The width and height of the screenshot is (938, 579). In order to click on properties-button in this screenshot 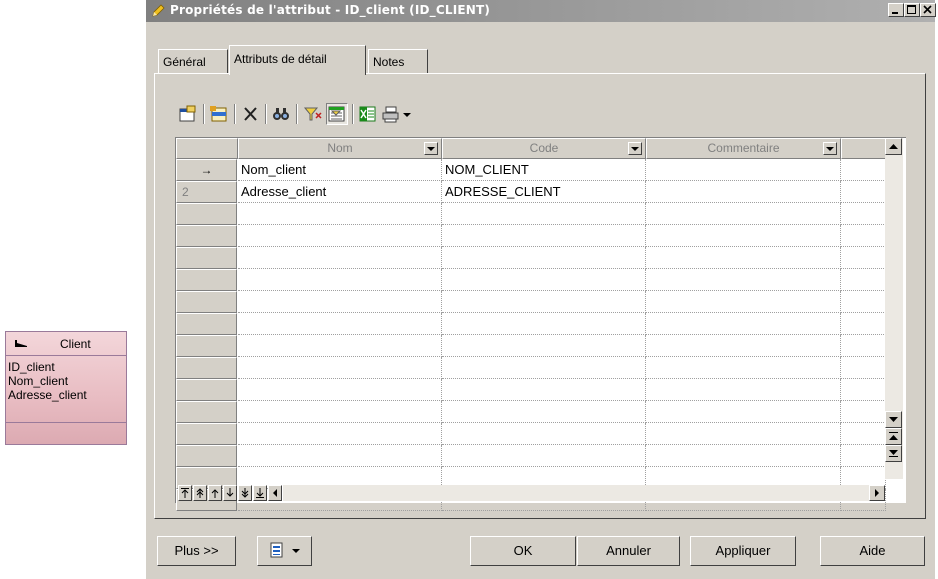, I will do `click(188, 114)`.